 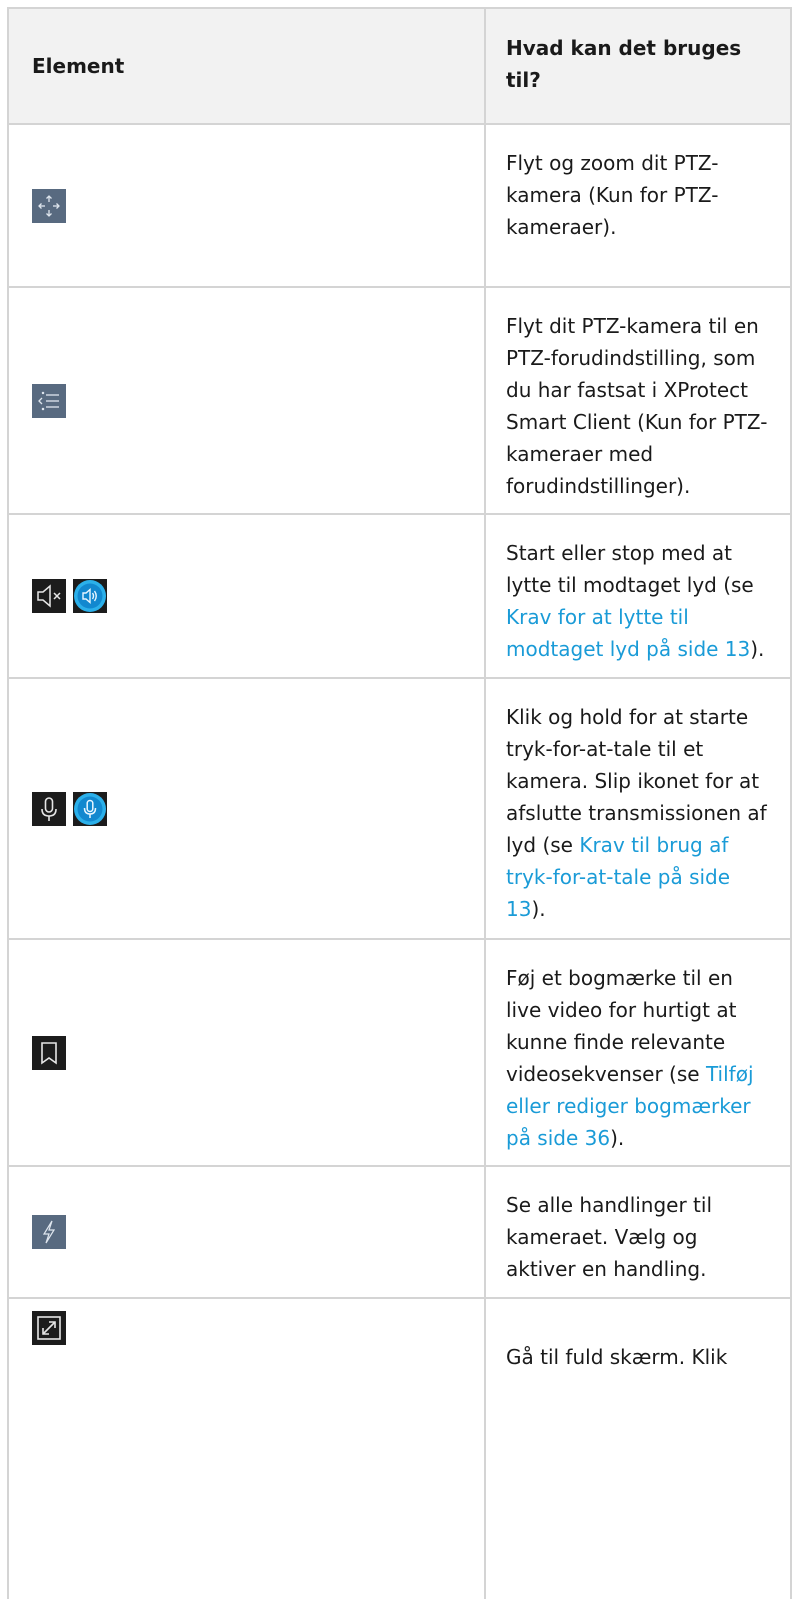 What do you see at coordinates (639, 1449) in the screenshot?
I see `usage-text: Gå til fuld skærm. Klik` at bounding box center [639, 1449].